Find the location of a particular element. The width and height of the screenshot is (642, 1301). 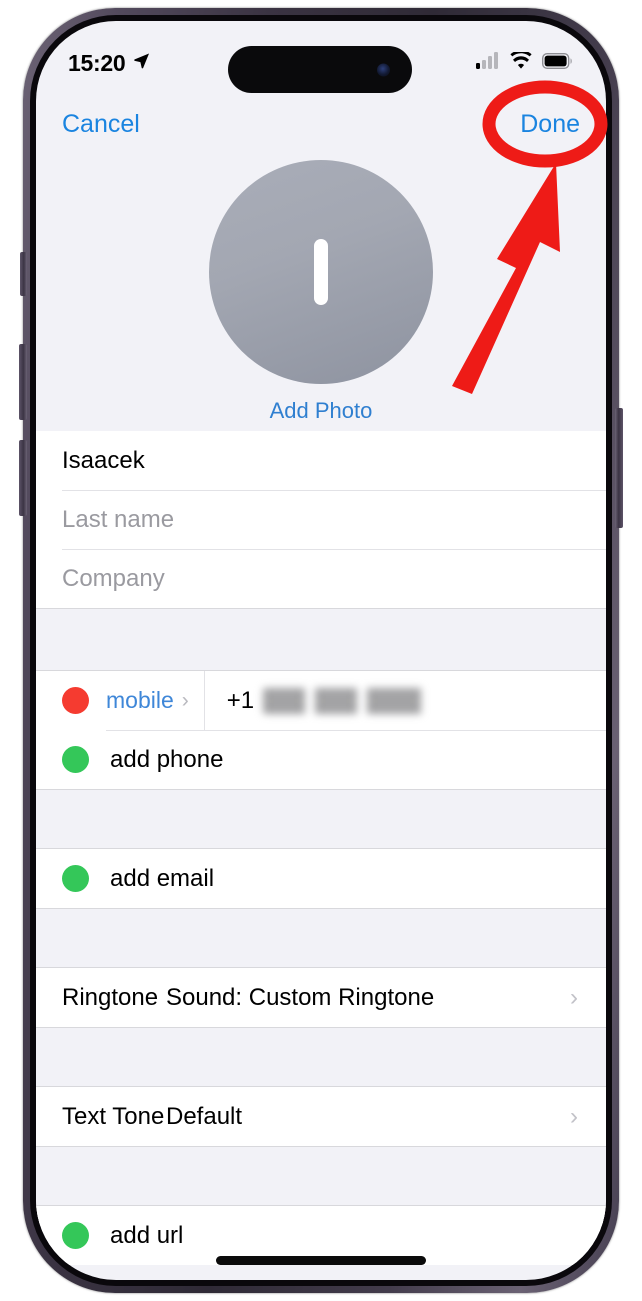

dynamic-island is located at coordinates (320, 69).